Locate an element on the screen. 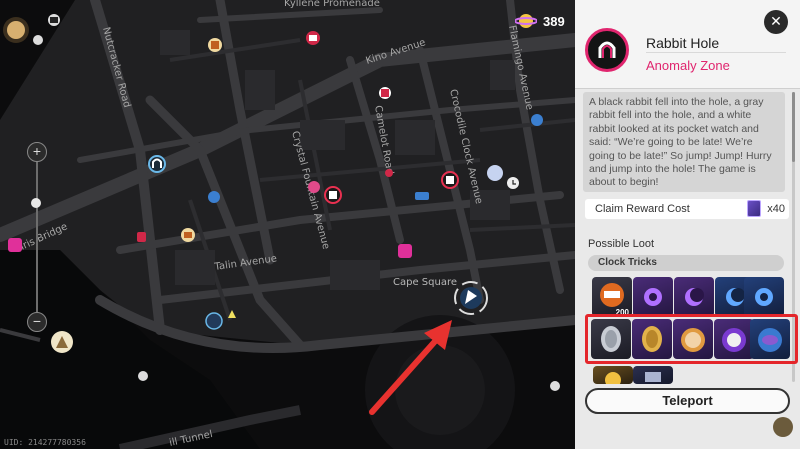 This screenshot has width=800, height=449. ticket-icon is located at coordinates (754, 208).